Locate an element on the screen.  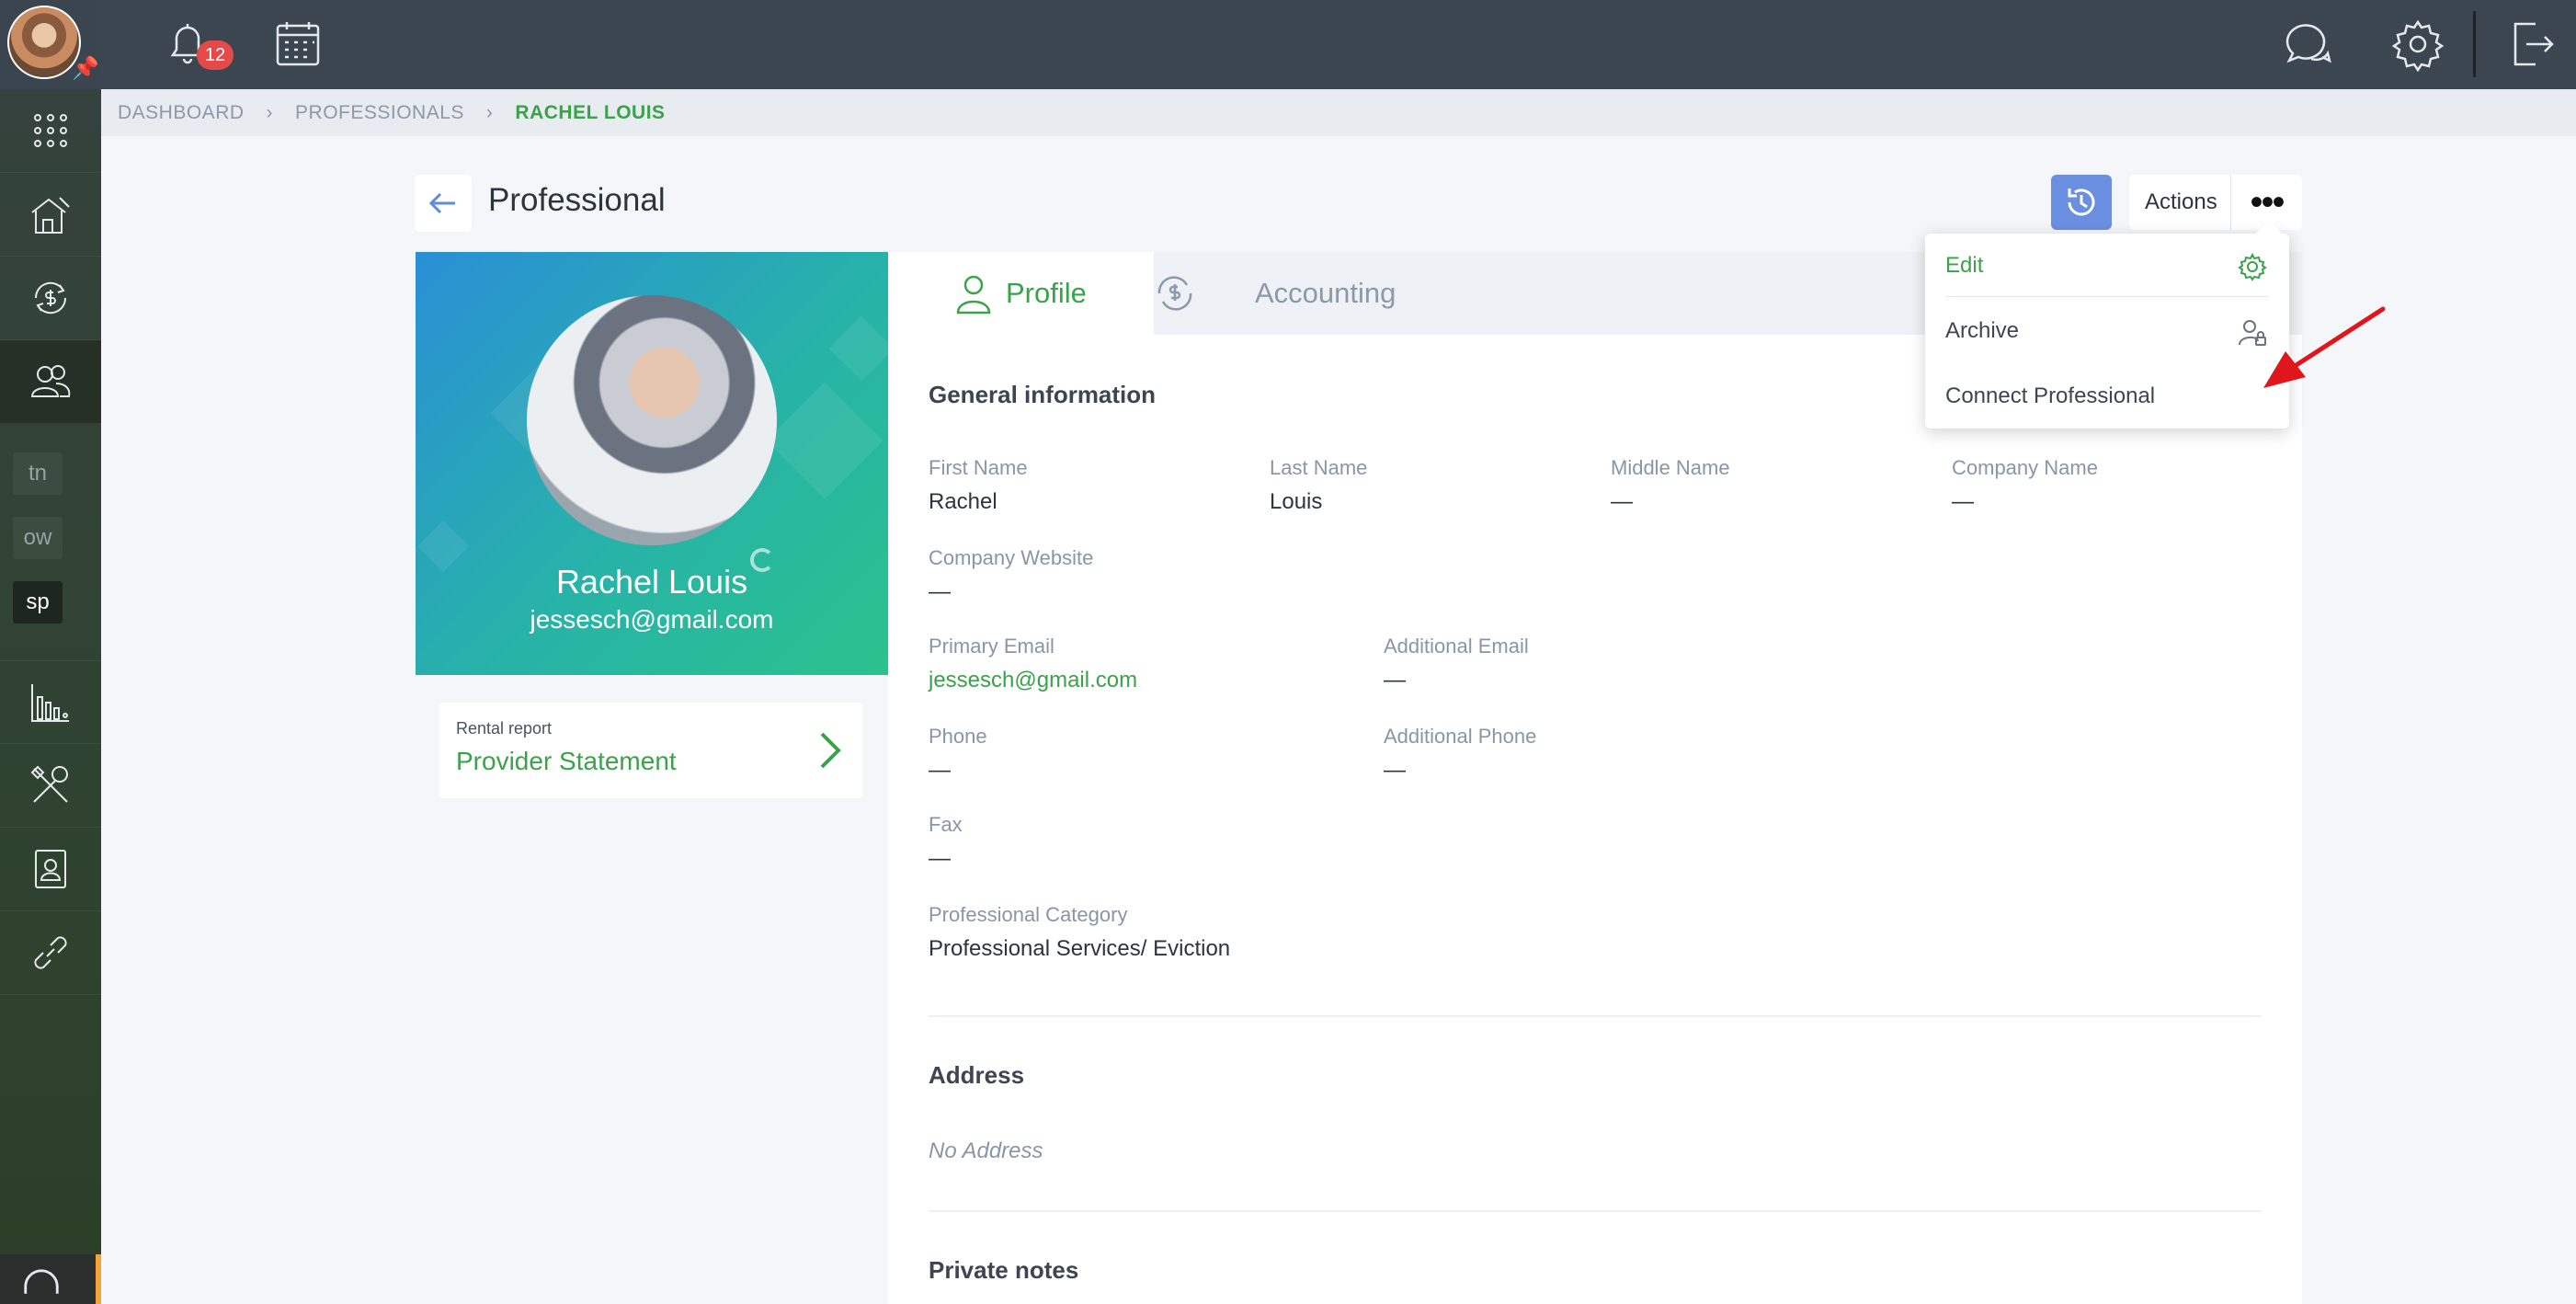
link-icon is located at coordinates (50, 952).